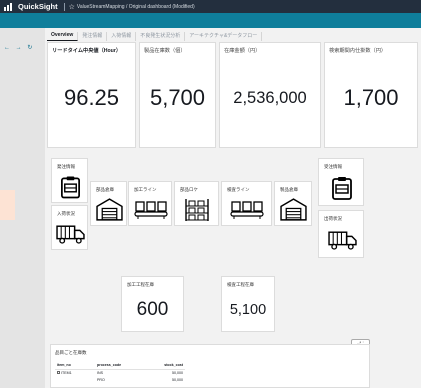 This screenshot has height=388, width=421. What do you see at coordinates (289, 189) in the screenshot?
I see `product-warehouse-label: 製品倉庫` at bounding box center [289, 189].